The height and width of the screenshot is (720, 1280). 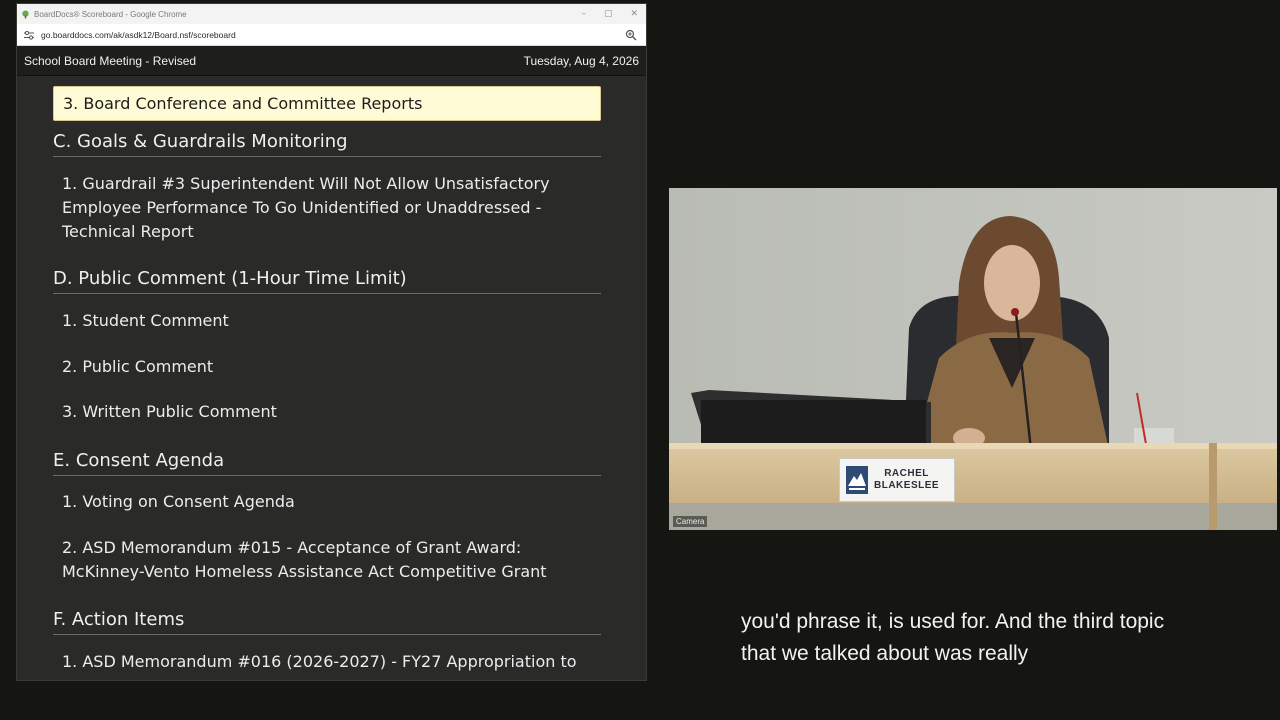 What do you see at coordinates (169, 411) in the screenshot?
I see `agenda-item: 3. Written Public Comment` at bounding box center [169, 411].